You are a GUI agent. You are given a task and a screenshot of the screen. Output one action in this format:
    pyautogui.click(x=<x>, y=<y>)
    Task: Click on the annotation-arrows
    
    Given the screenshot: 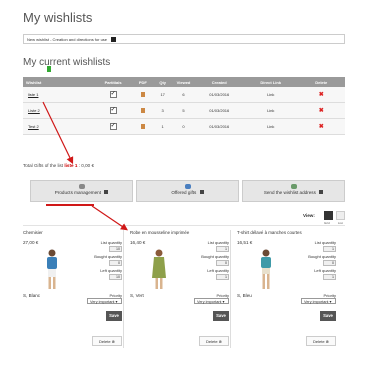 What is the action you would take?
    pyautogui.click(x=85, y=166)
    